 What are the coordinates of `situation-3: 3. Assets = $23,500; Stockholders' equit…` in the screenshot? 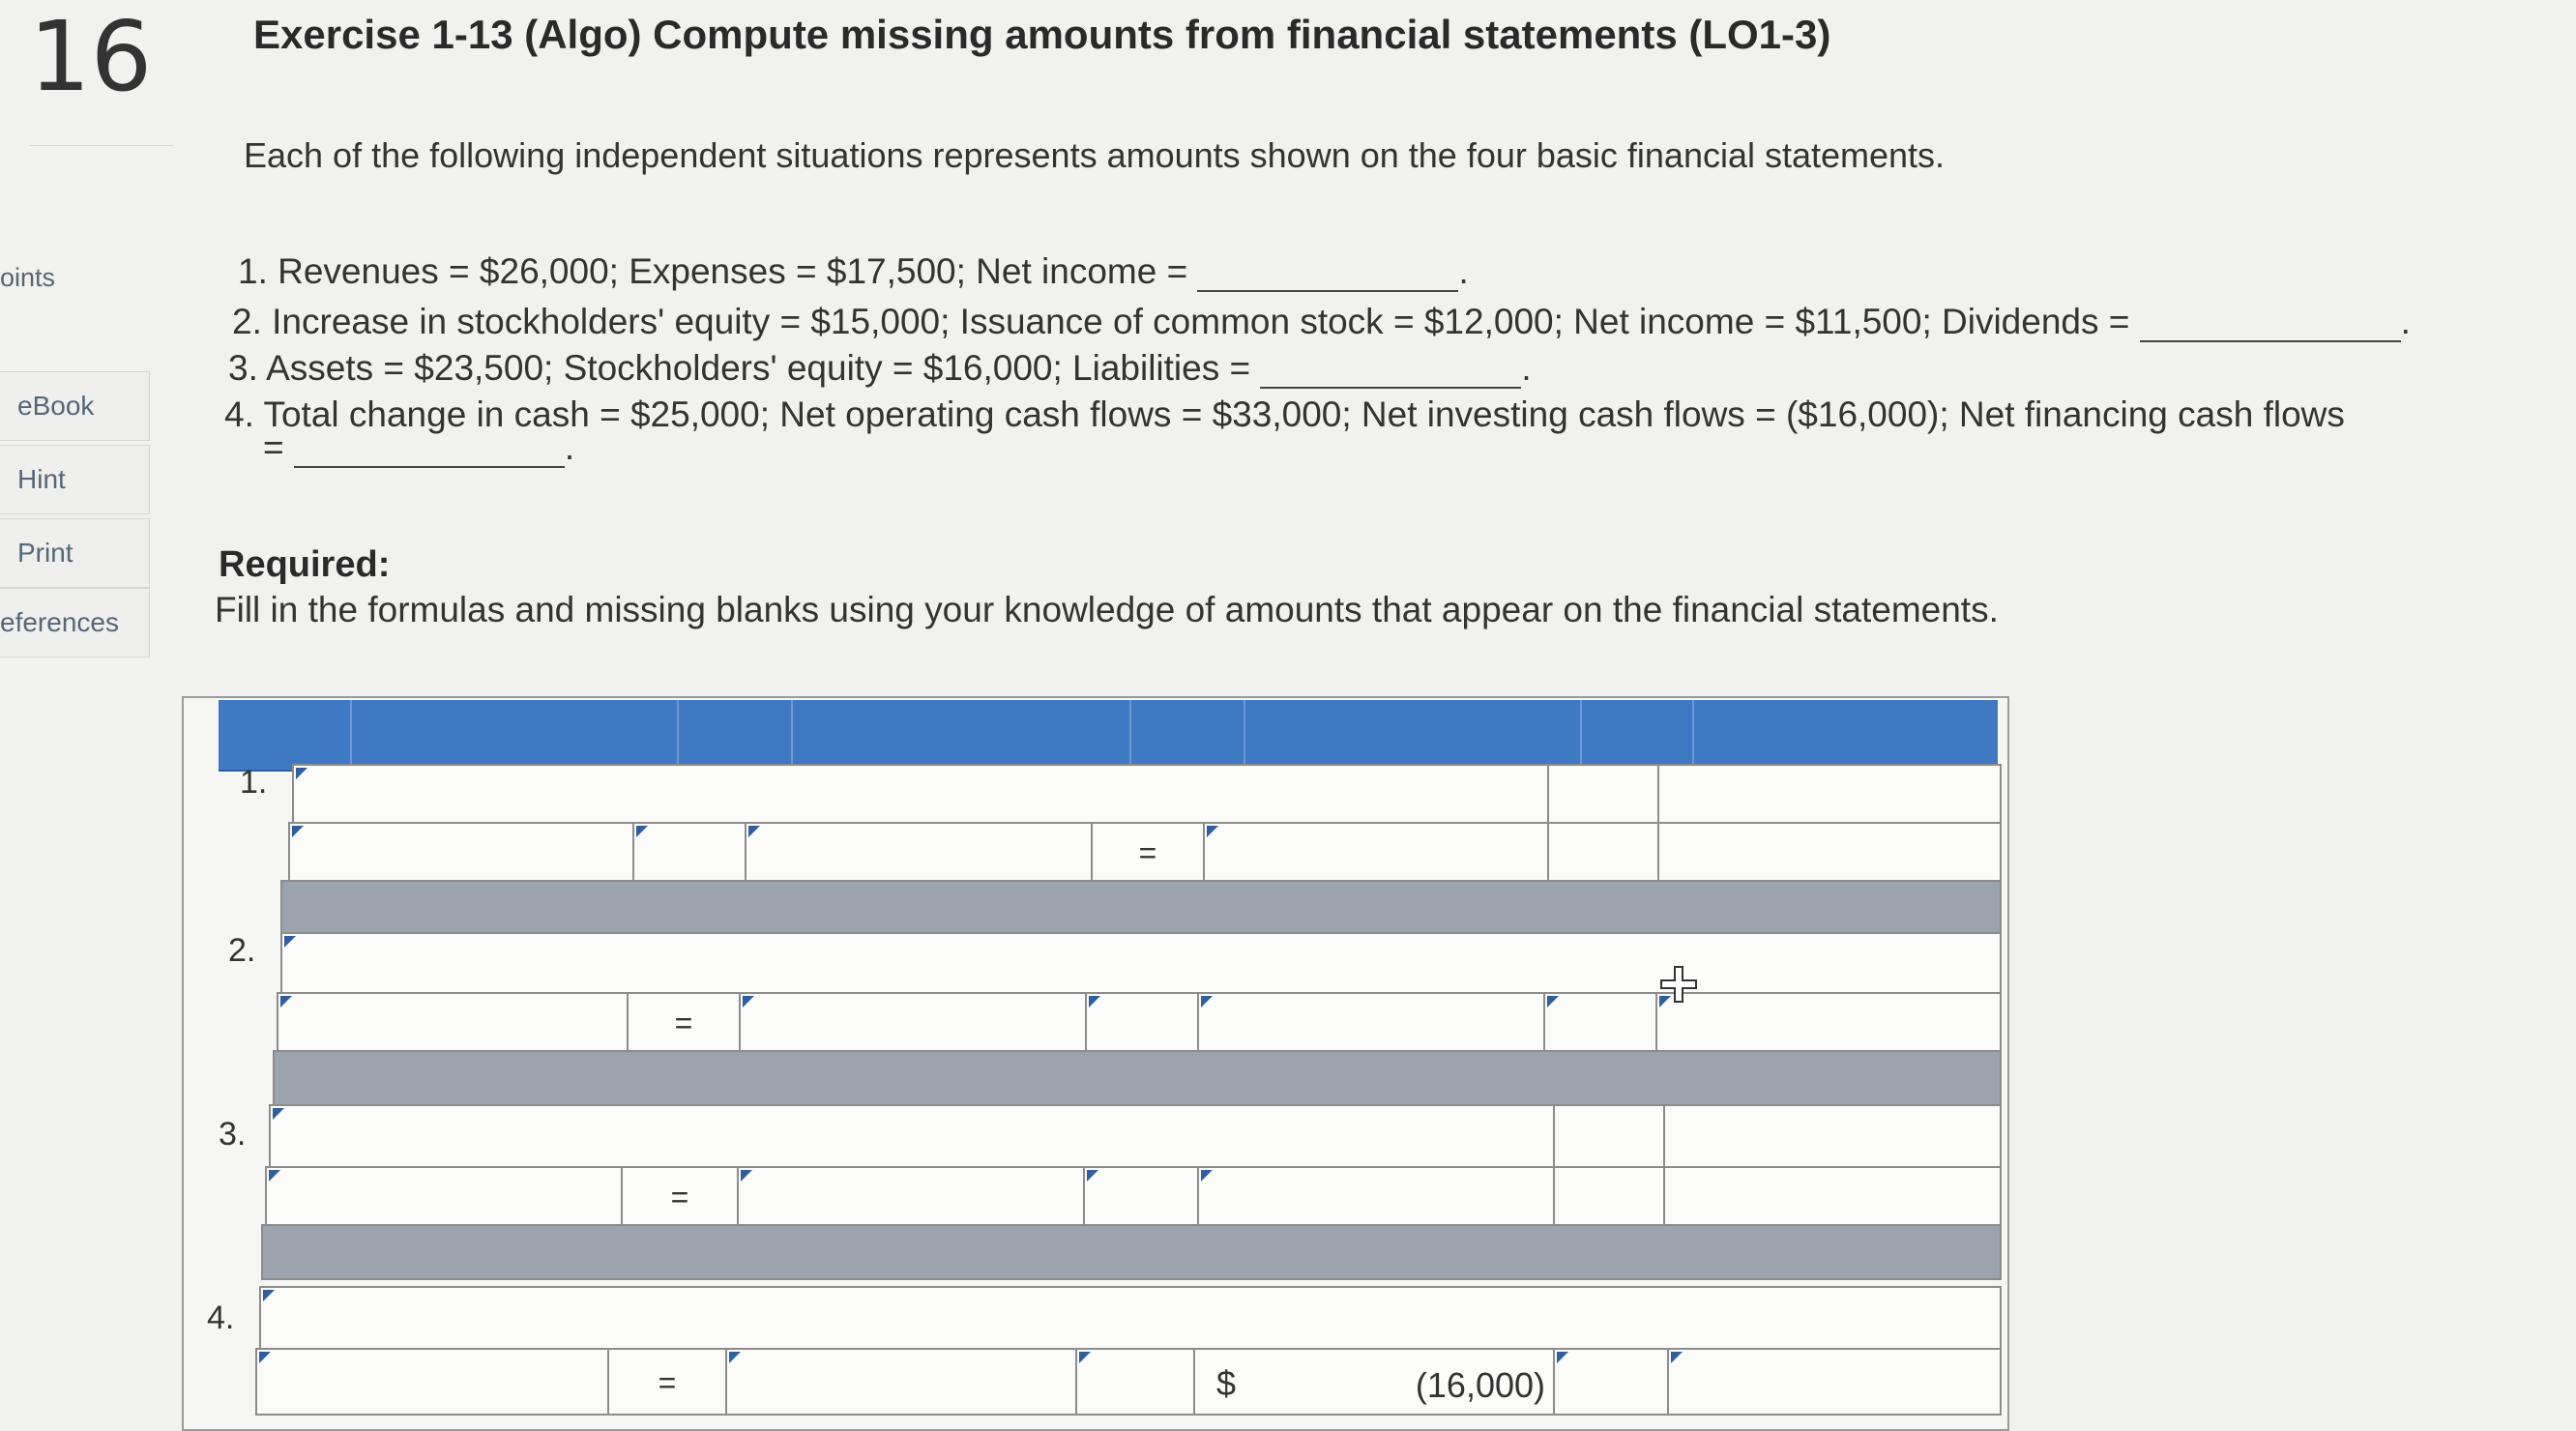 It's located at (880, 368).